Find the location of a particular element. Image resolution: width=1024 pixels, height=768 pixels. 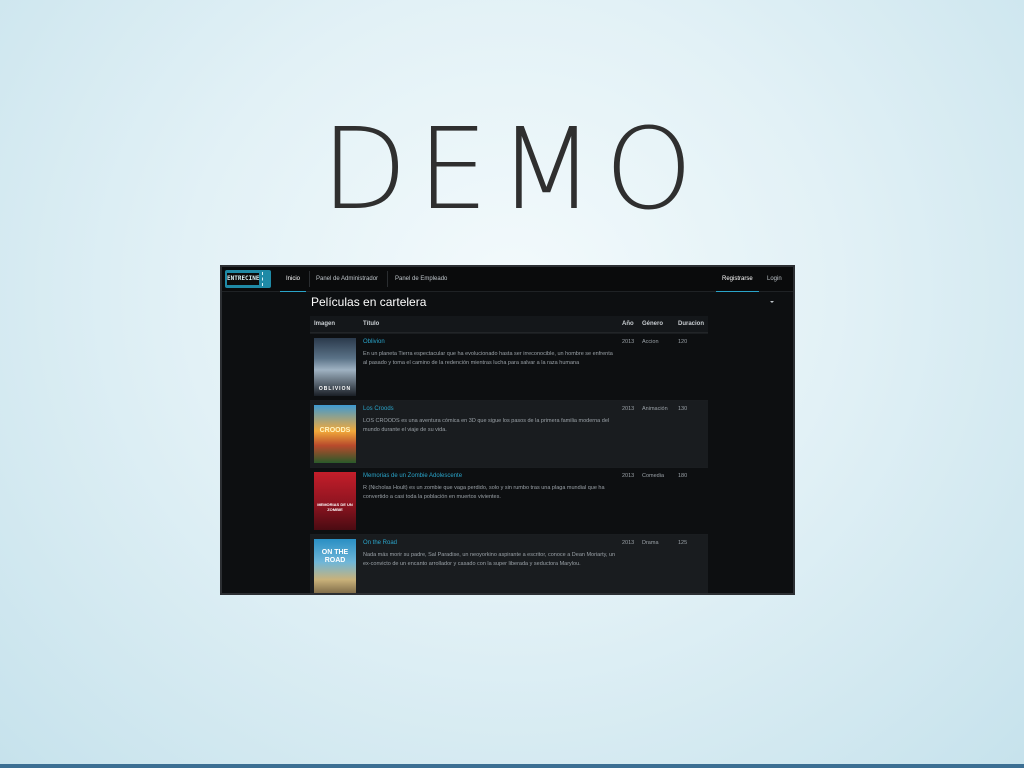

movie-title-link: Los Croods is located at coordinates (378, 409).